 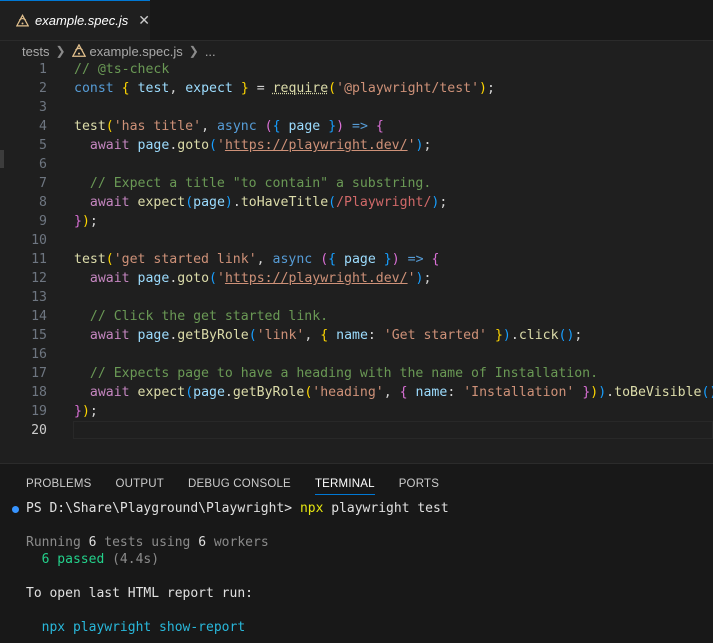 What do you see at coordinates (220, 278) in the screenshot?
I see `code-token: '` at bounding box center [220, 278].